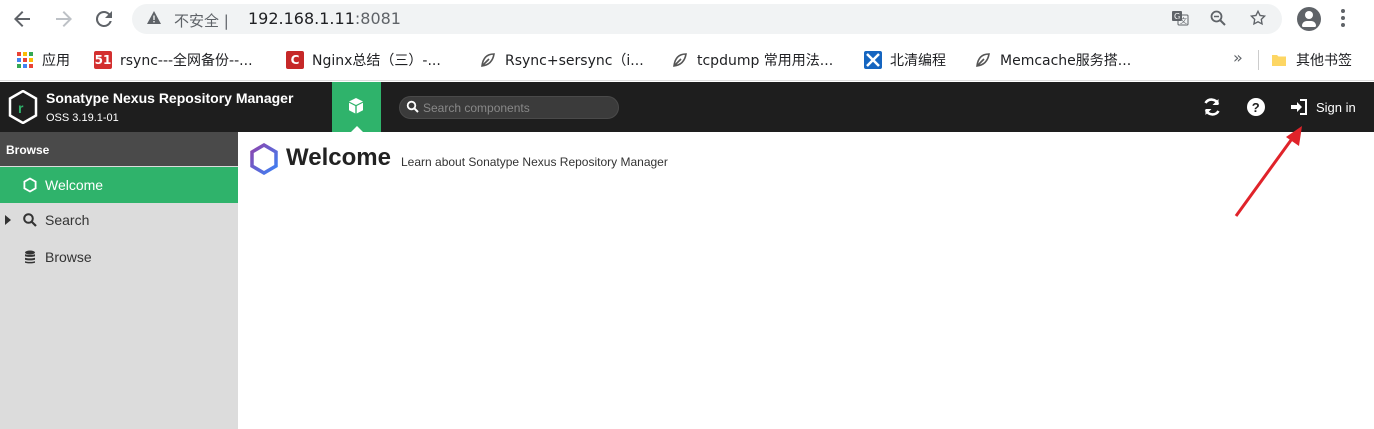 The image size is (1374, 429). What do you see at coordinates (1258, 60) in the screenshot?
I see `bookmarks-divider` at bounding box center [1258, 60].